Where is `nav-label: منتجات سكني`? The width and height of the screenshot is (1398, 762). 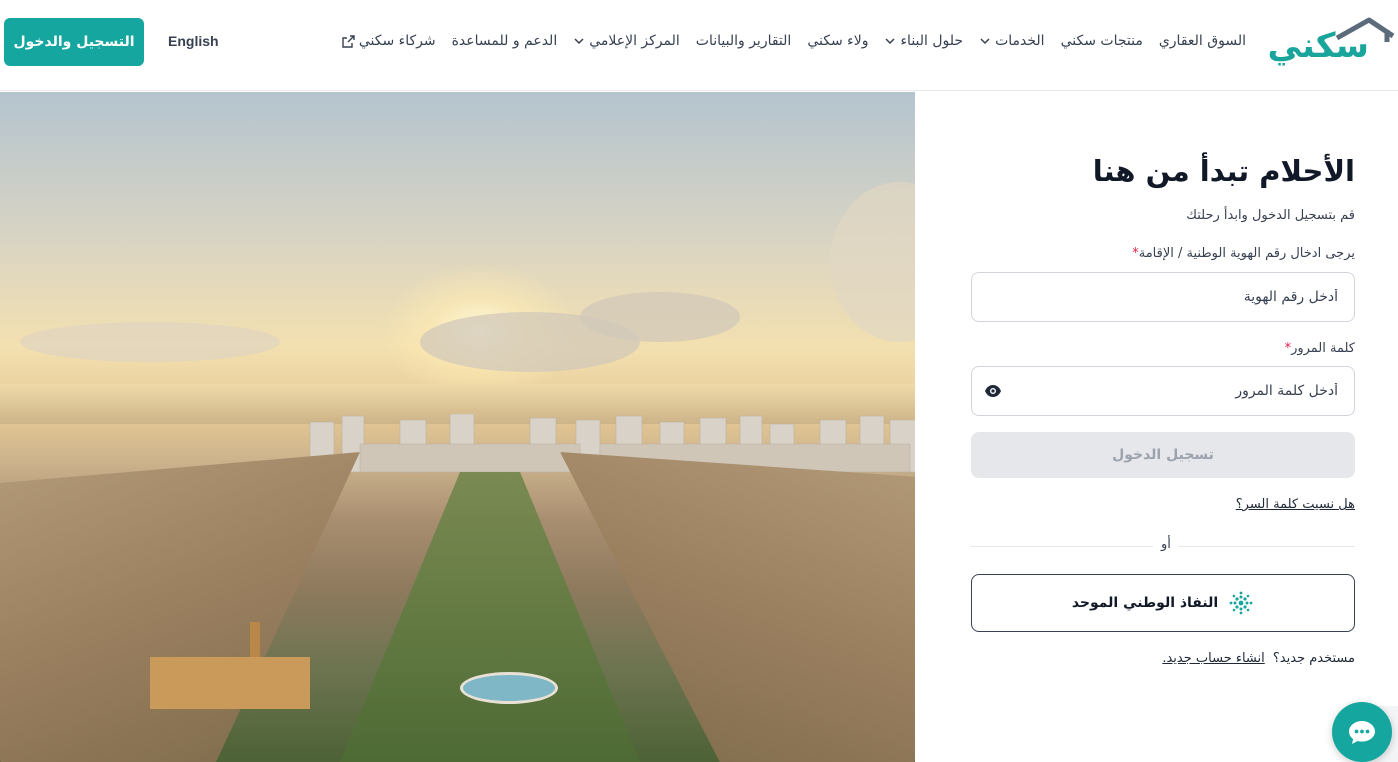
nav-label: منتجات سكني is located at coordinates (1101, 41).